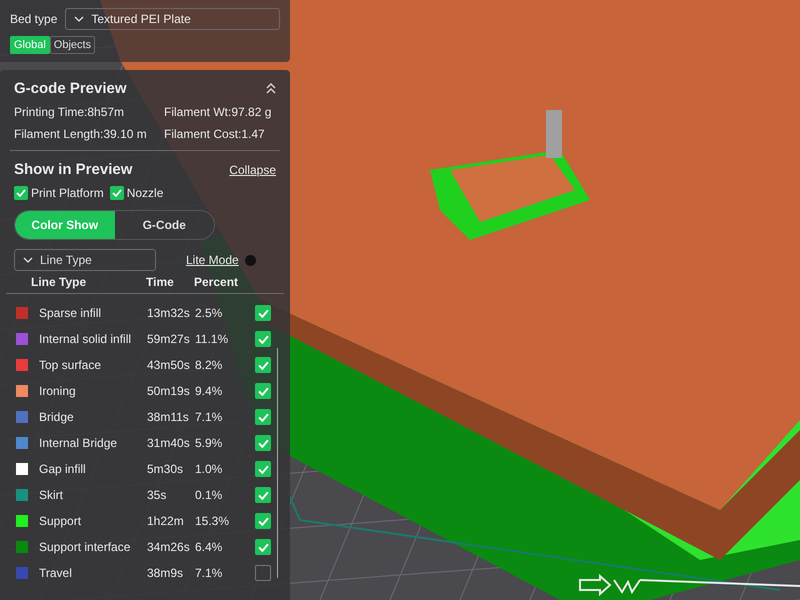 This screenshot has height=600, width=800. What do you see at coordinates (250, 260) in the screenshot?
I see `lite-mode-toggle` at bounding box center [250, 260].